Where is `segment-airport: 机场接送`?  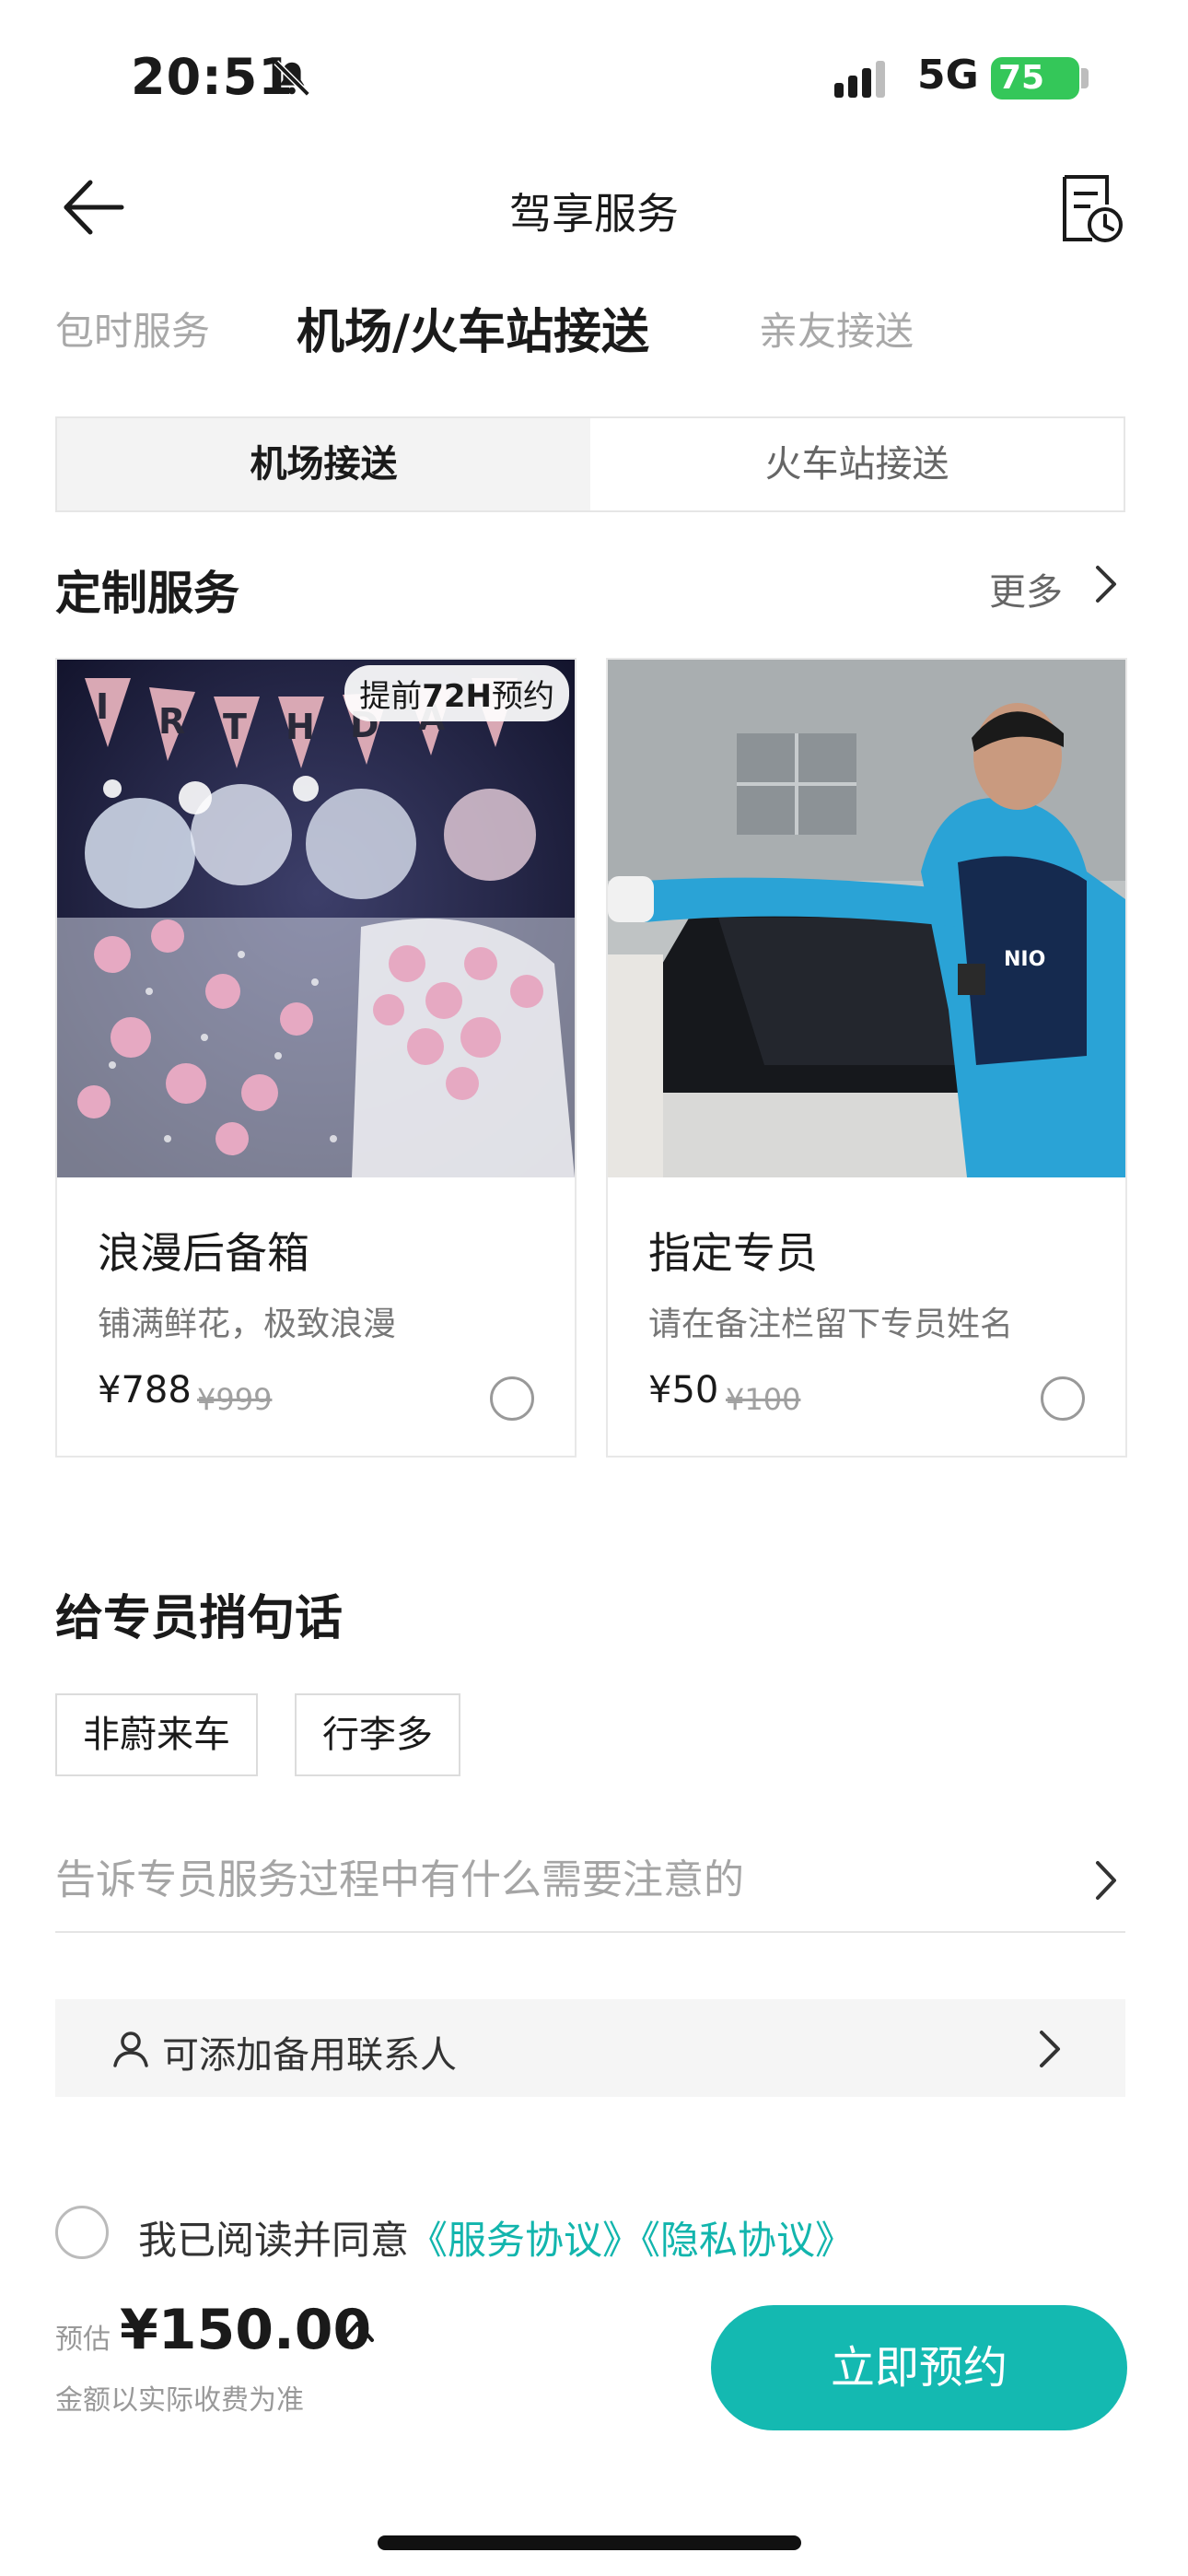 segment-airport: 机场接送 is located at coordinates (323, 464).